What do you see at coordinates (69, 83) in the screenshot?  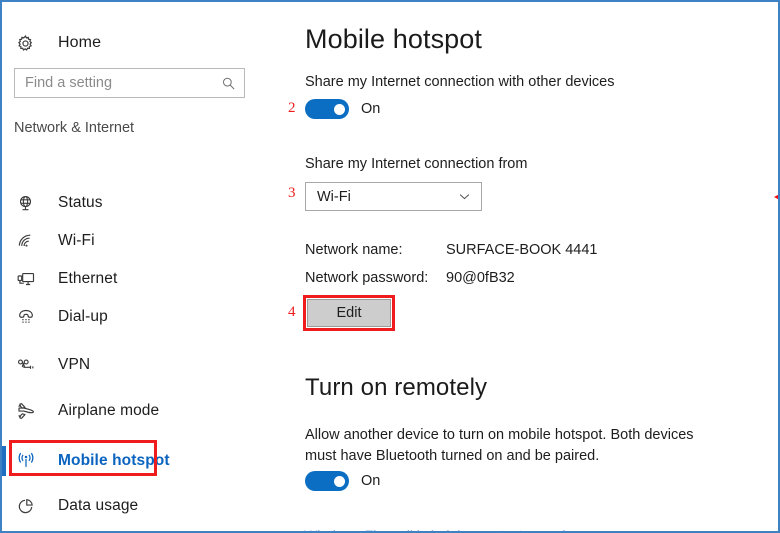 I see `search-placeholder: Find a setting` at bounding box center [69, 83].